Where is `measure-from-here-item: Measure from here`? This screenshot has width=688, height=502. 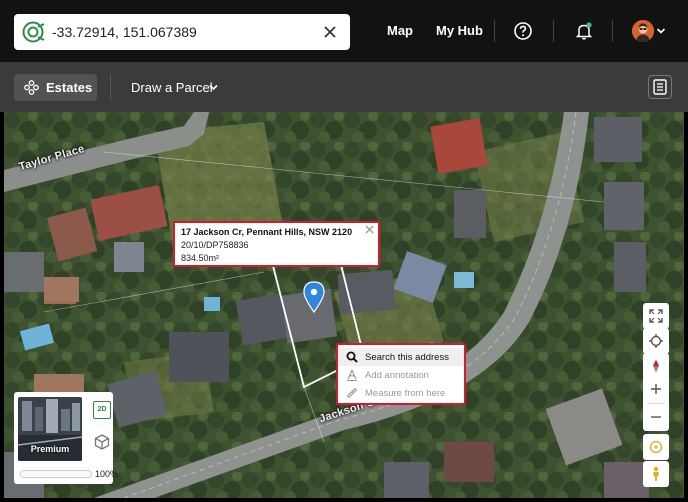 measure-from-here-item: Measure from here is located at coordinates (401, 393).